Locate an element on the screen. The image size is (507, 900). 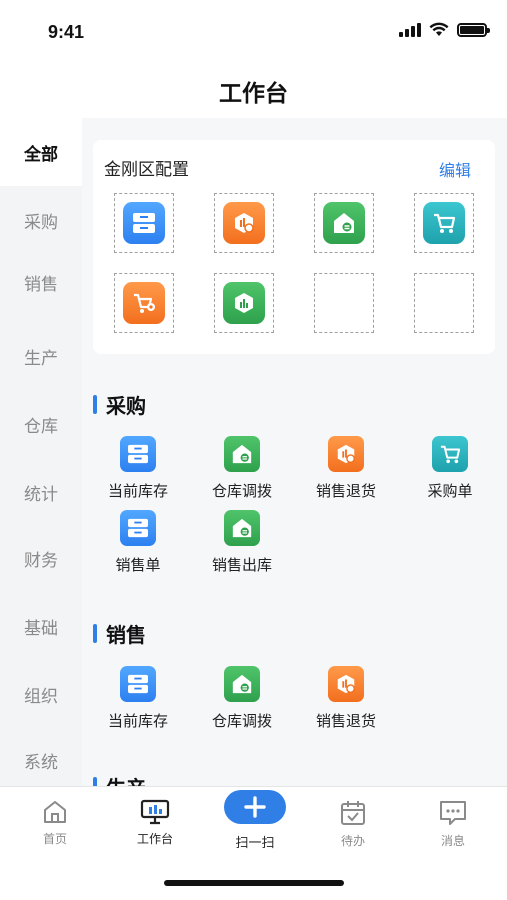
sidebar-item-production: 生产 is located at coordinates (41, 356).